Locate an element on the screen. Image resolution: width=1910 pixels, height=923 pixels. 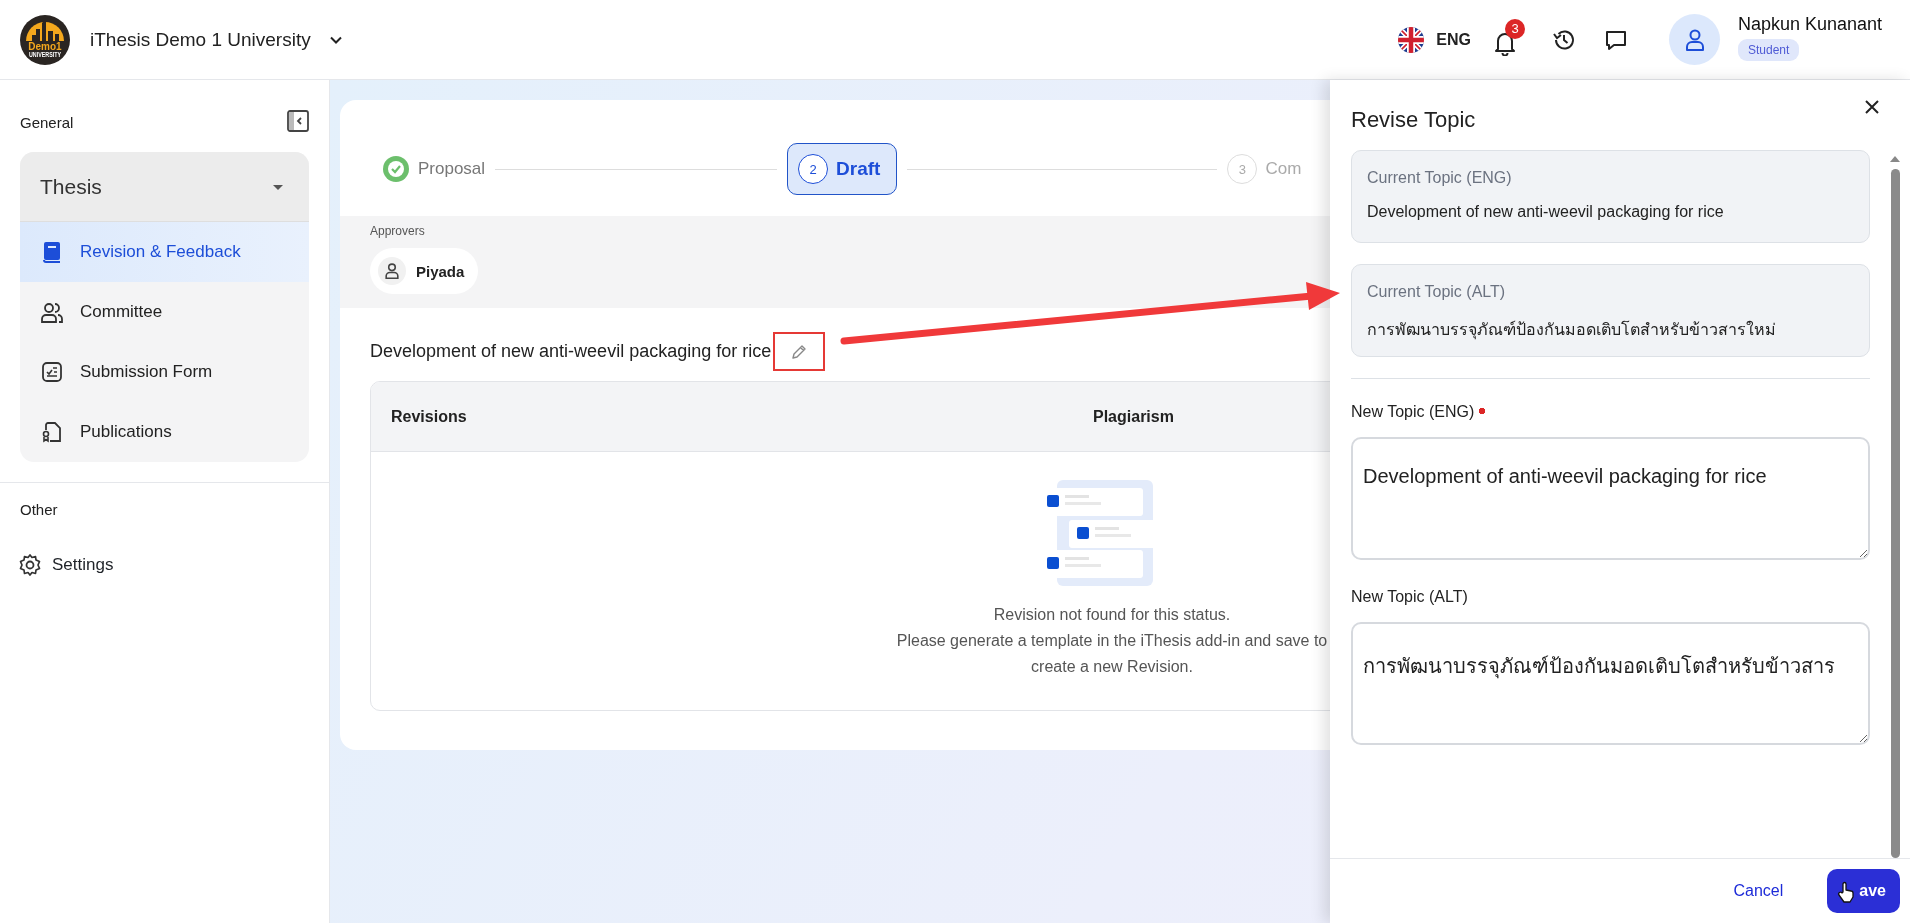
topic-input: การพัฒนาบรรจุภัณฑ์ป้องกันมอดเติบโตสำหรับข้าวสาร is located at coordinates (1610, 683).